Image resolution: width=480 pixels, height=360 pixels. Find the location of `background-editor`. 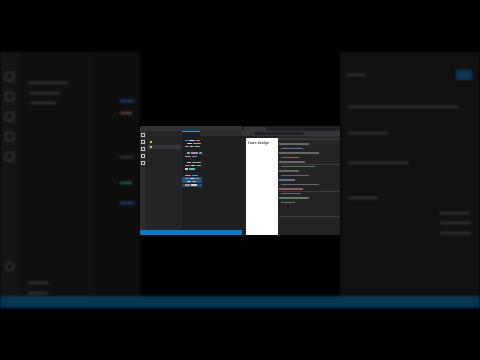

background-editor is located at coordinates (116, 180).